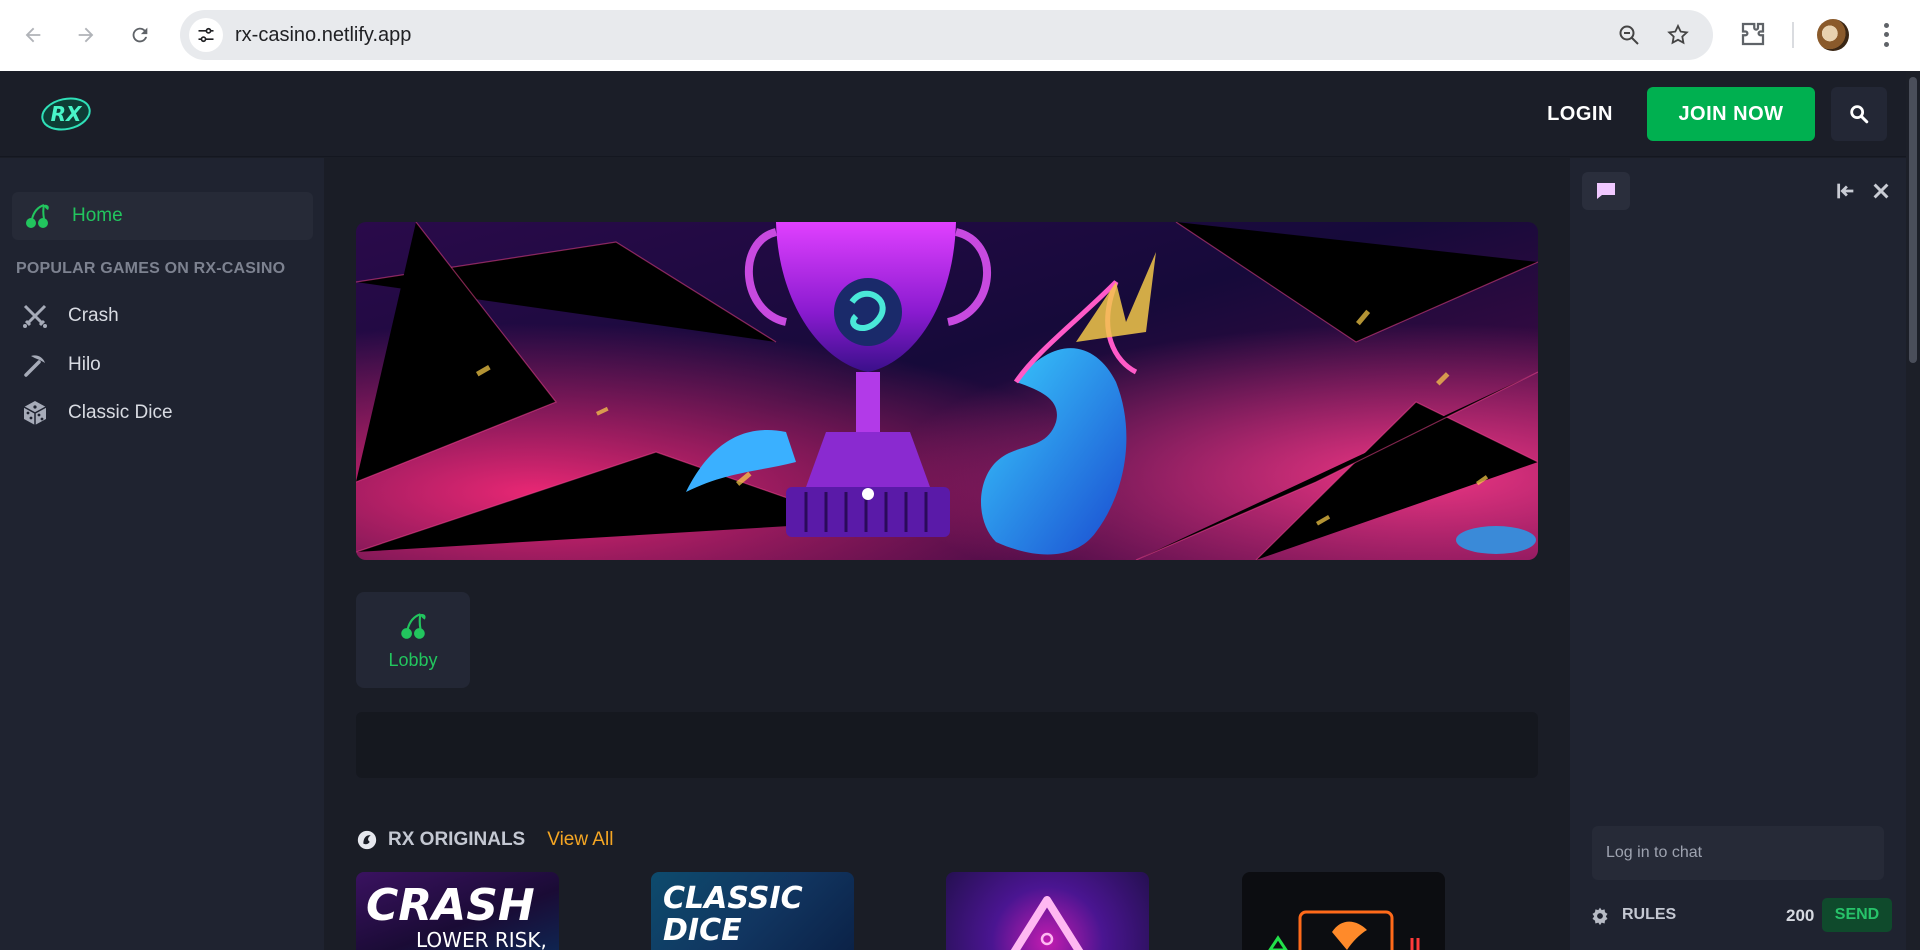 The height and width of the screenshot is (950, 1920). Describe the element at coordinates (1793, 35) in the screenshot. I see `toolbar-divider` at that location.